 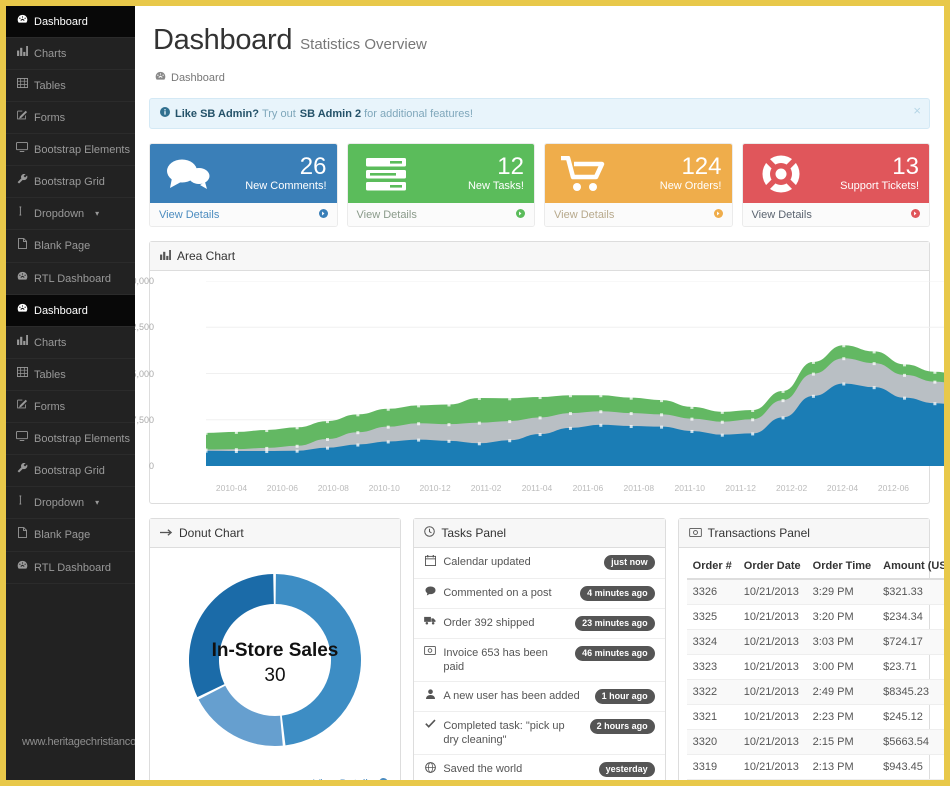 I want to click on breadcrumb-label: Dashboard, so click(x=198, y=78).